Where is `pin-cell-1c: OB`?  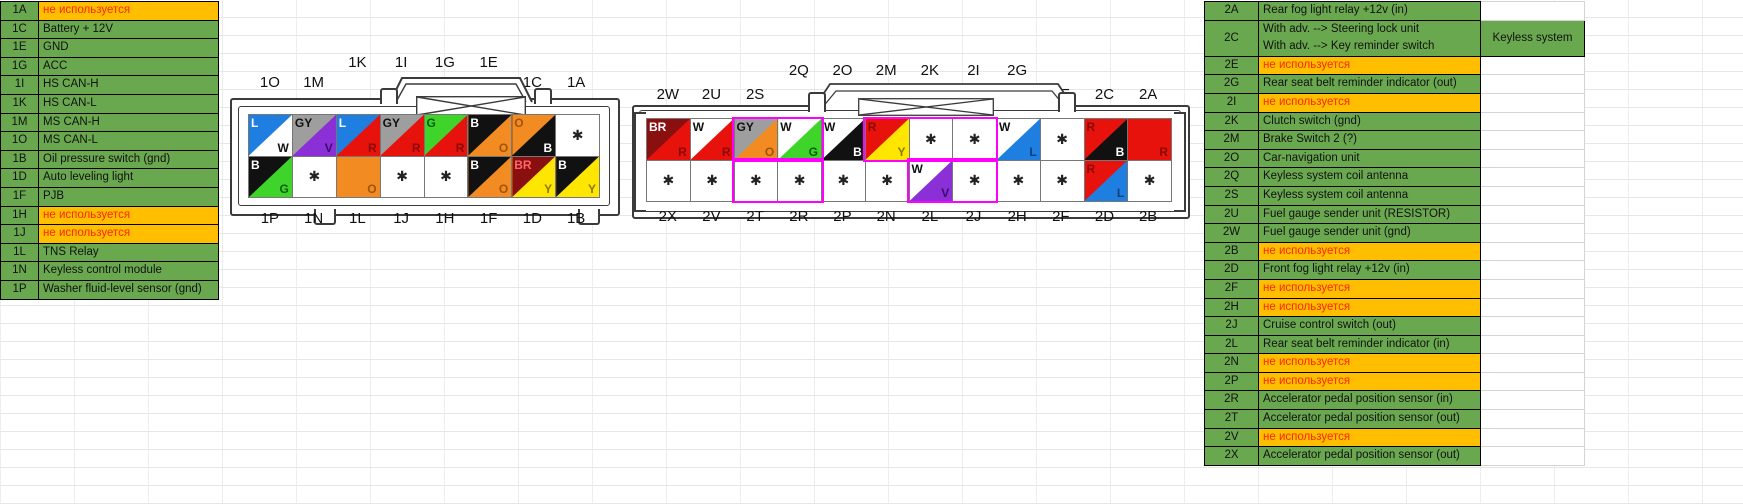 pin-cell-1c: OB is located at coordinates (534, 135).